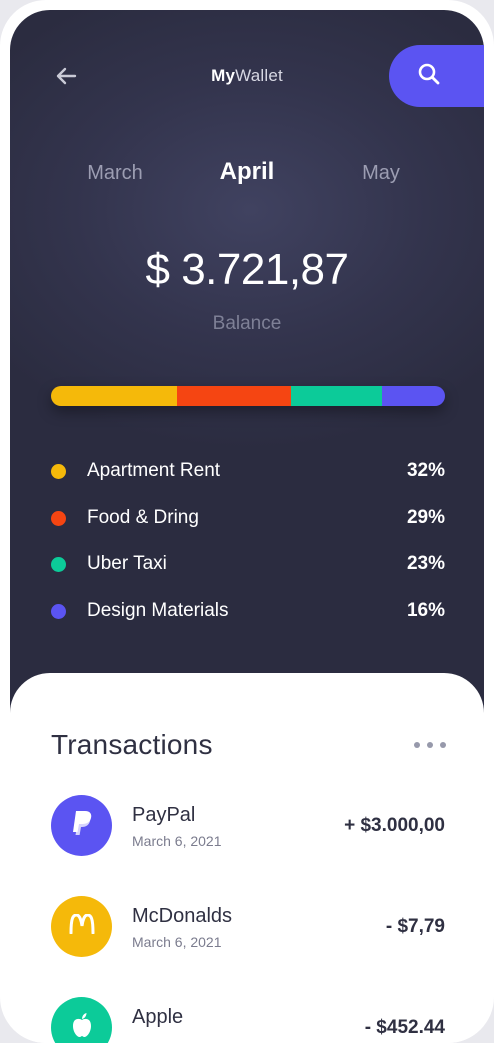 This screenshot has height=1043, width=494. What do you see at coordinates (425, 517) in the screenshot?
I see `legend-percent: 29%` at bounding box center [425, 517].